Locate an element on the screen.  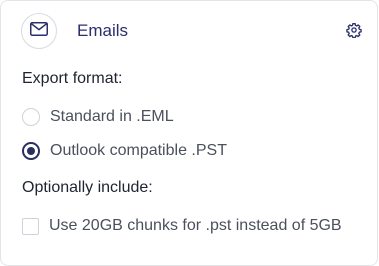
chunk-size-checkbox is located at coordinates (30, 226).